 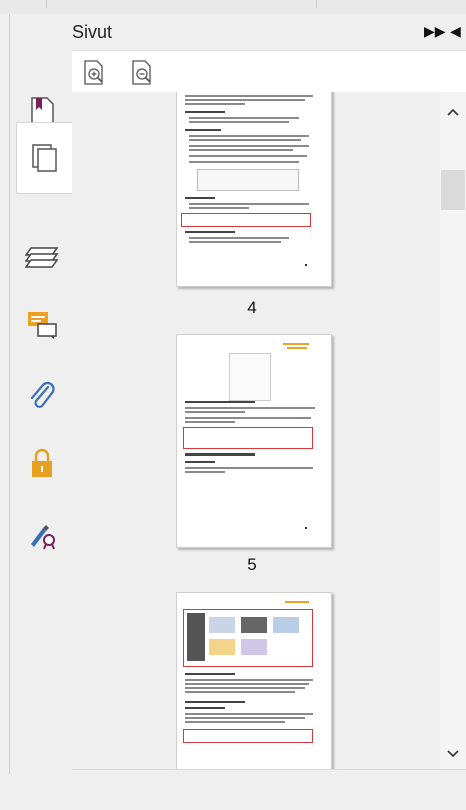 I want to click on panel-title: Sivut, so click(x=92, y=32).